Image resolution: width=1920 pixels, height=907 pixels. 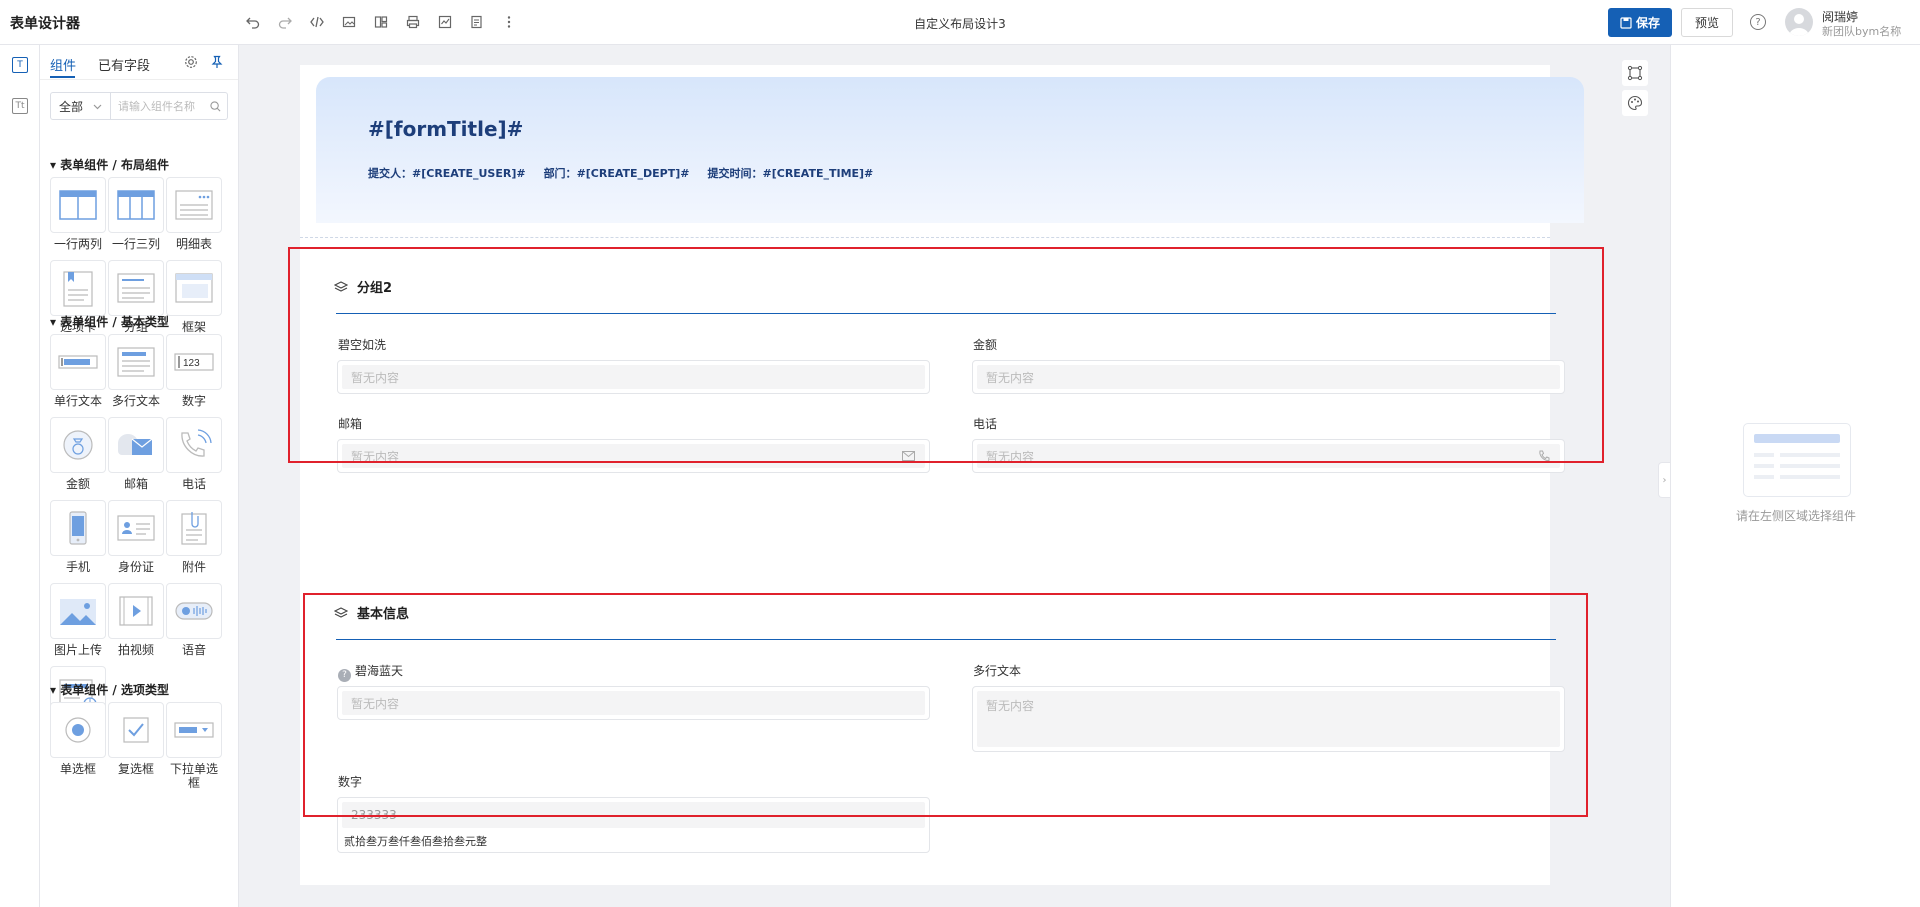 What do you see at coordinates (78, 214) in the screenshot?
I see `component-item: 一行两列` at bounding box center [78, 214].